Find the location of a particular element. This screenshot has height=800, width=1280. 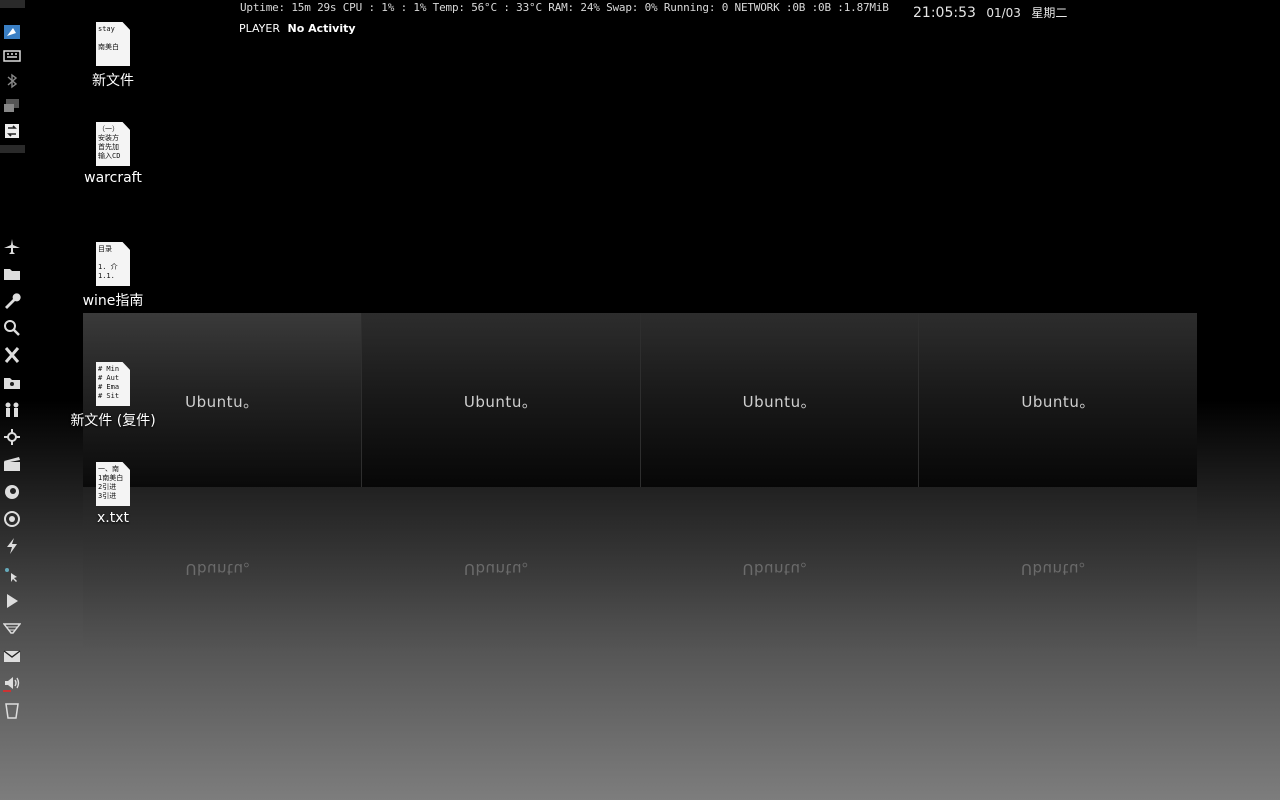

player-status: PLAYER No Activity is located at coordinates (297, 28).